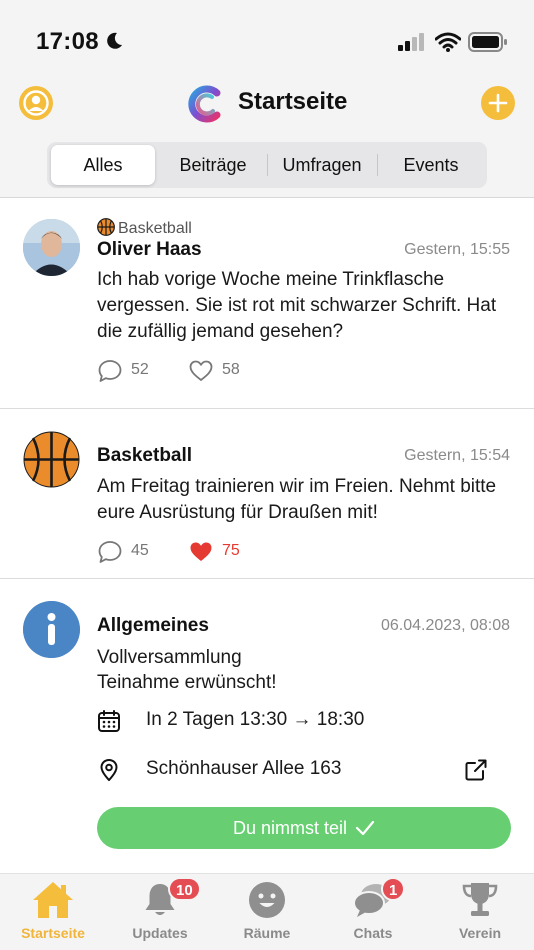  I want to click on author-avatar, so click(51, 247).